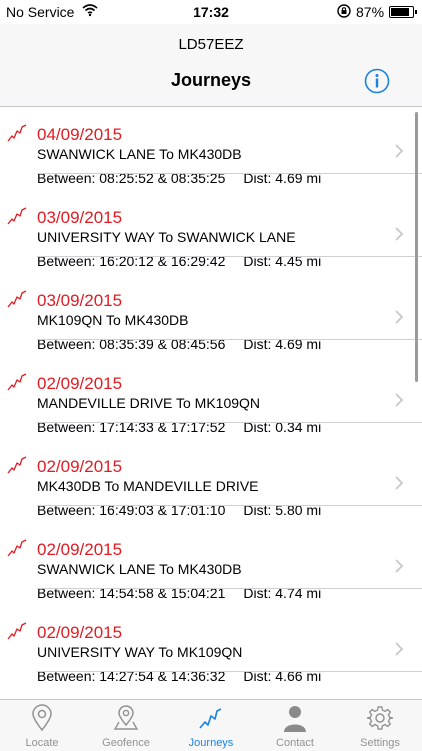 The height and width of the screenshot is (751, 422). I want to click on battery-percent: 87%, so click(370, 12).